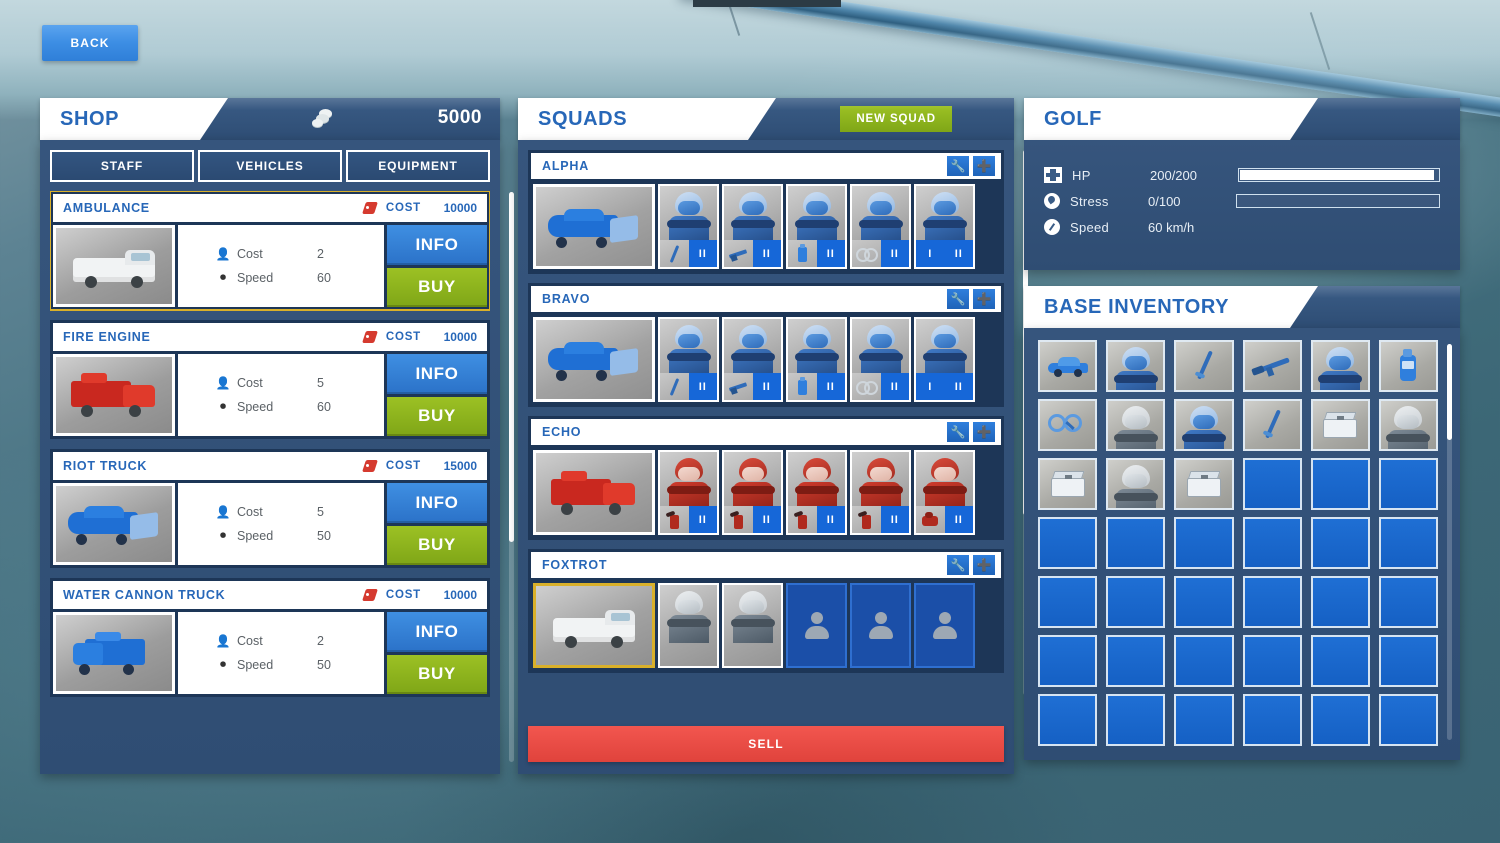  Describe the element at coordinates (270, 251) in the screenshot. I see `shop-item: AMBULANCE COST 10000 👤 Cost 2 ⏺ Speed 60 INFO BUY` at that location.